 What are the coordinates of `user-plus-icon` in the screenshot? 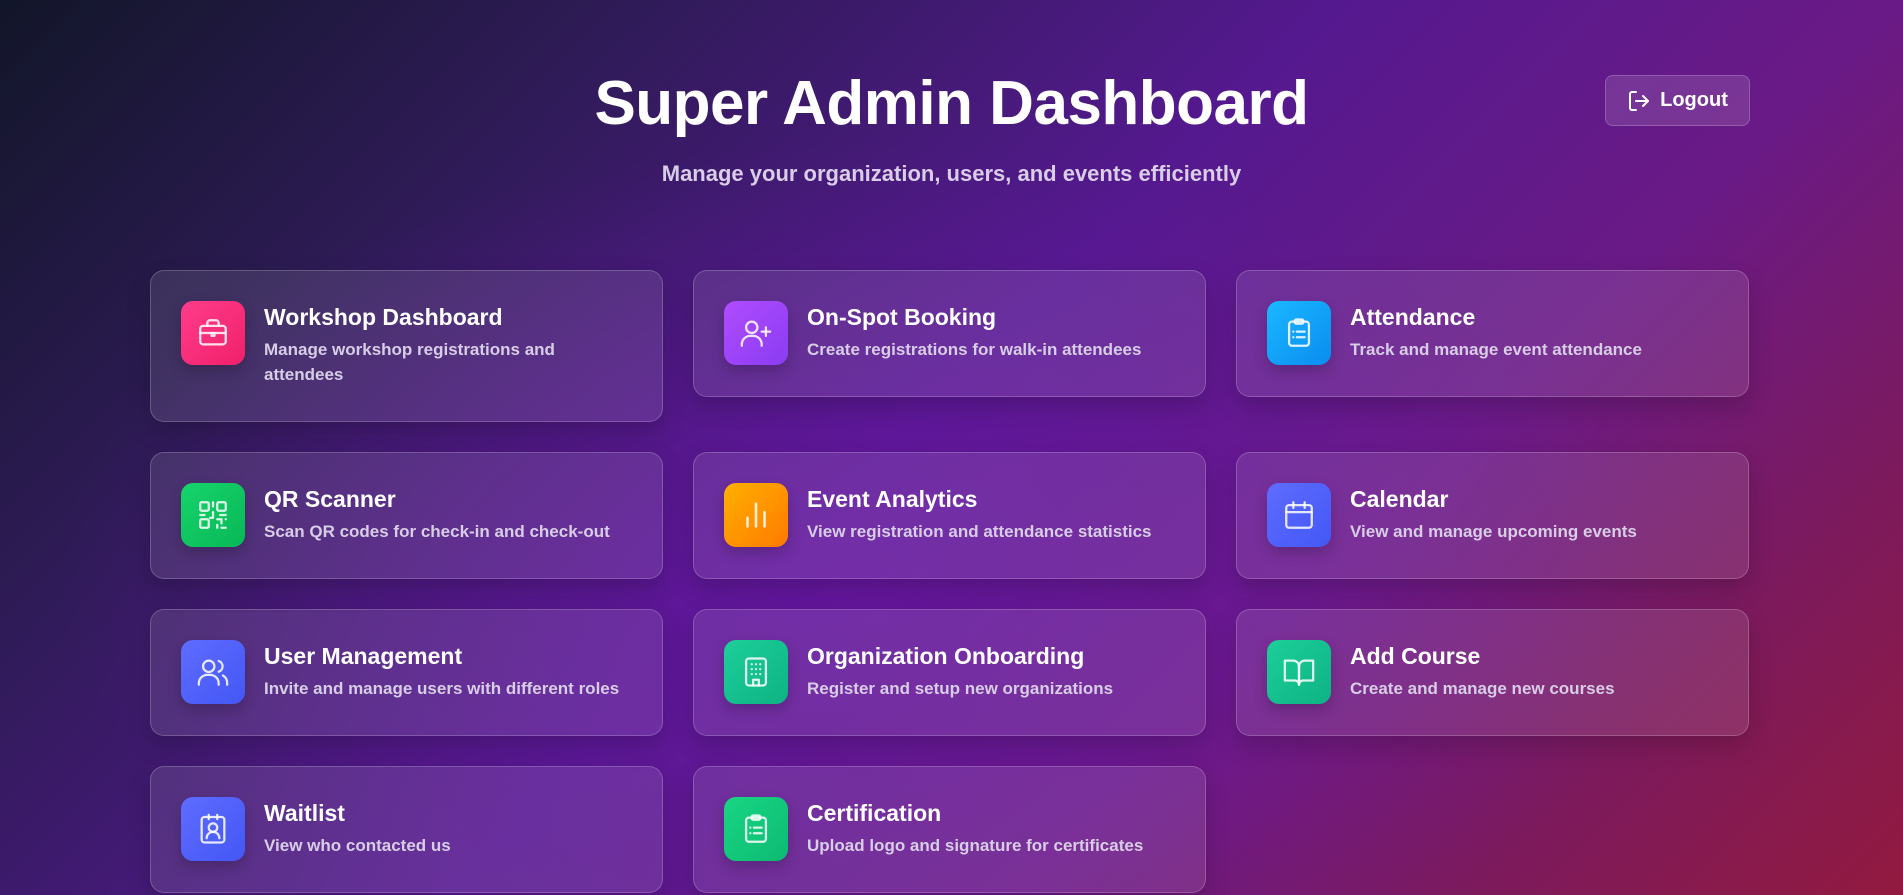 It's located at (756, 333).